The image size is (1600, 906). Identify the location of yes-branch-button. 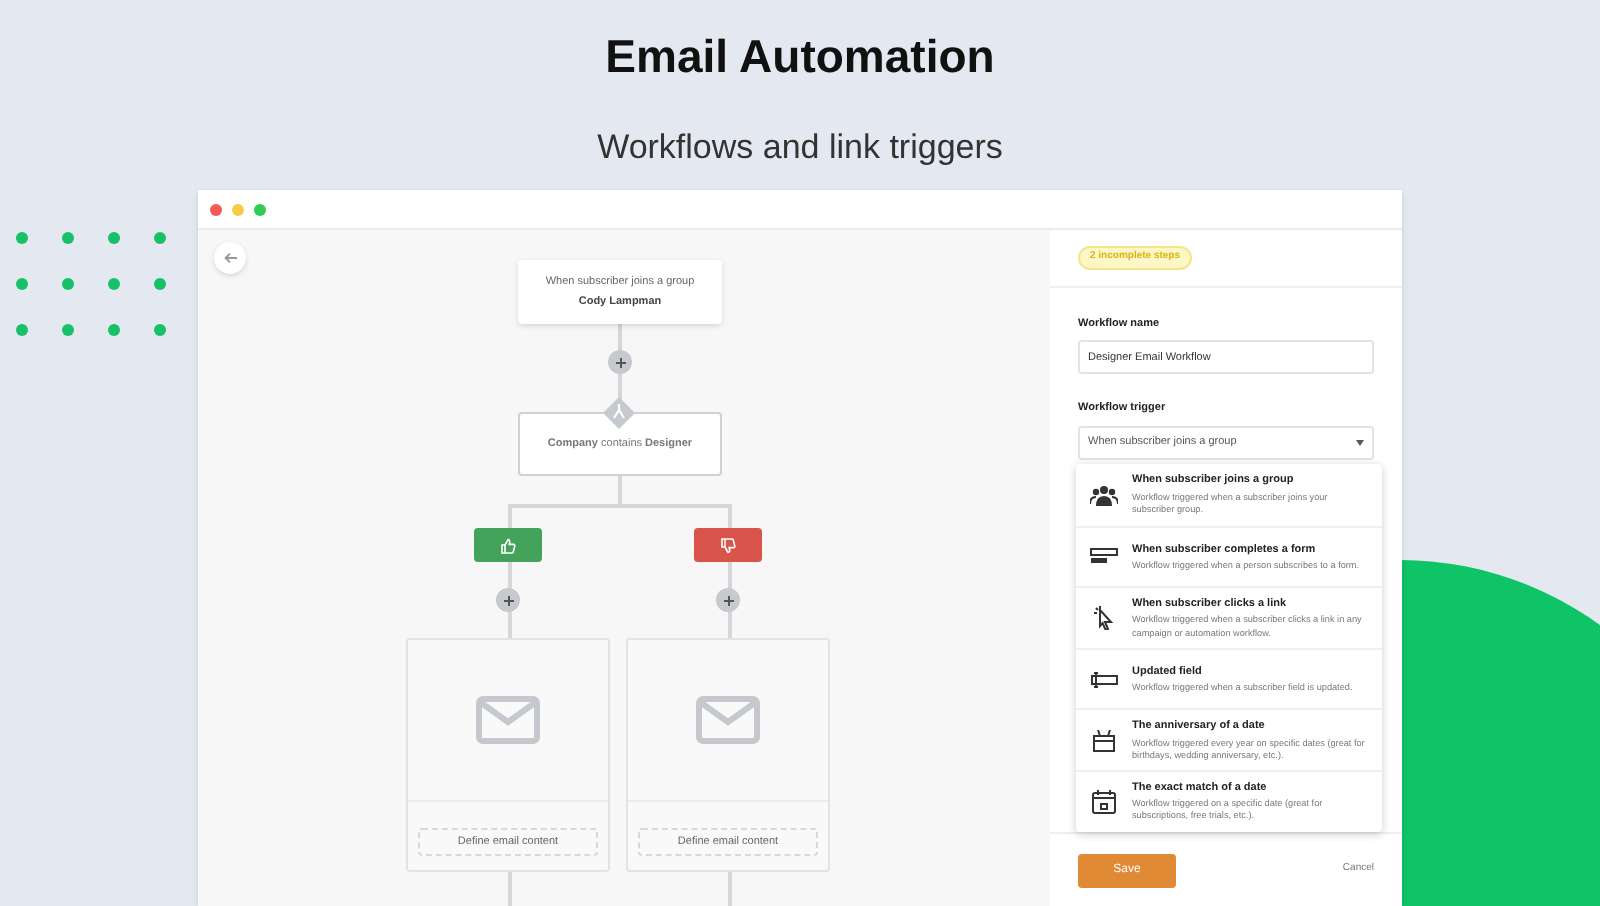
(508, 545).